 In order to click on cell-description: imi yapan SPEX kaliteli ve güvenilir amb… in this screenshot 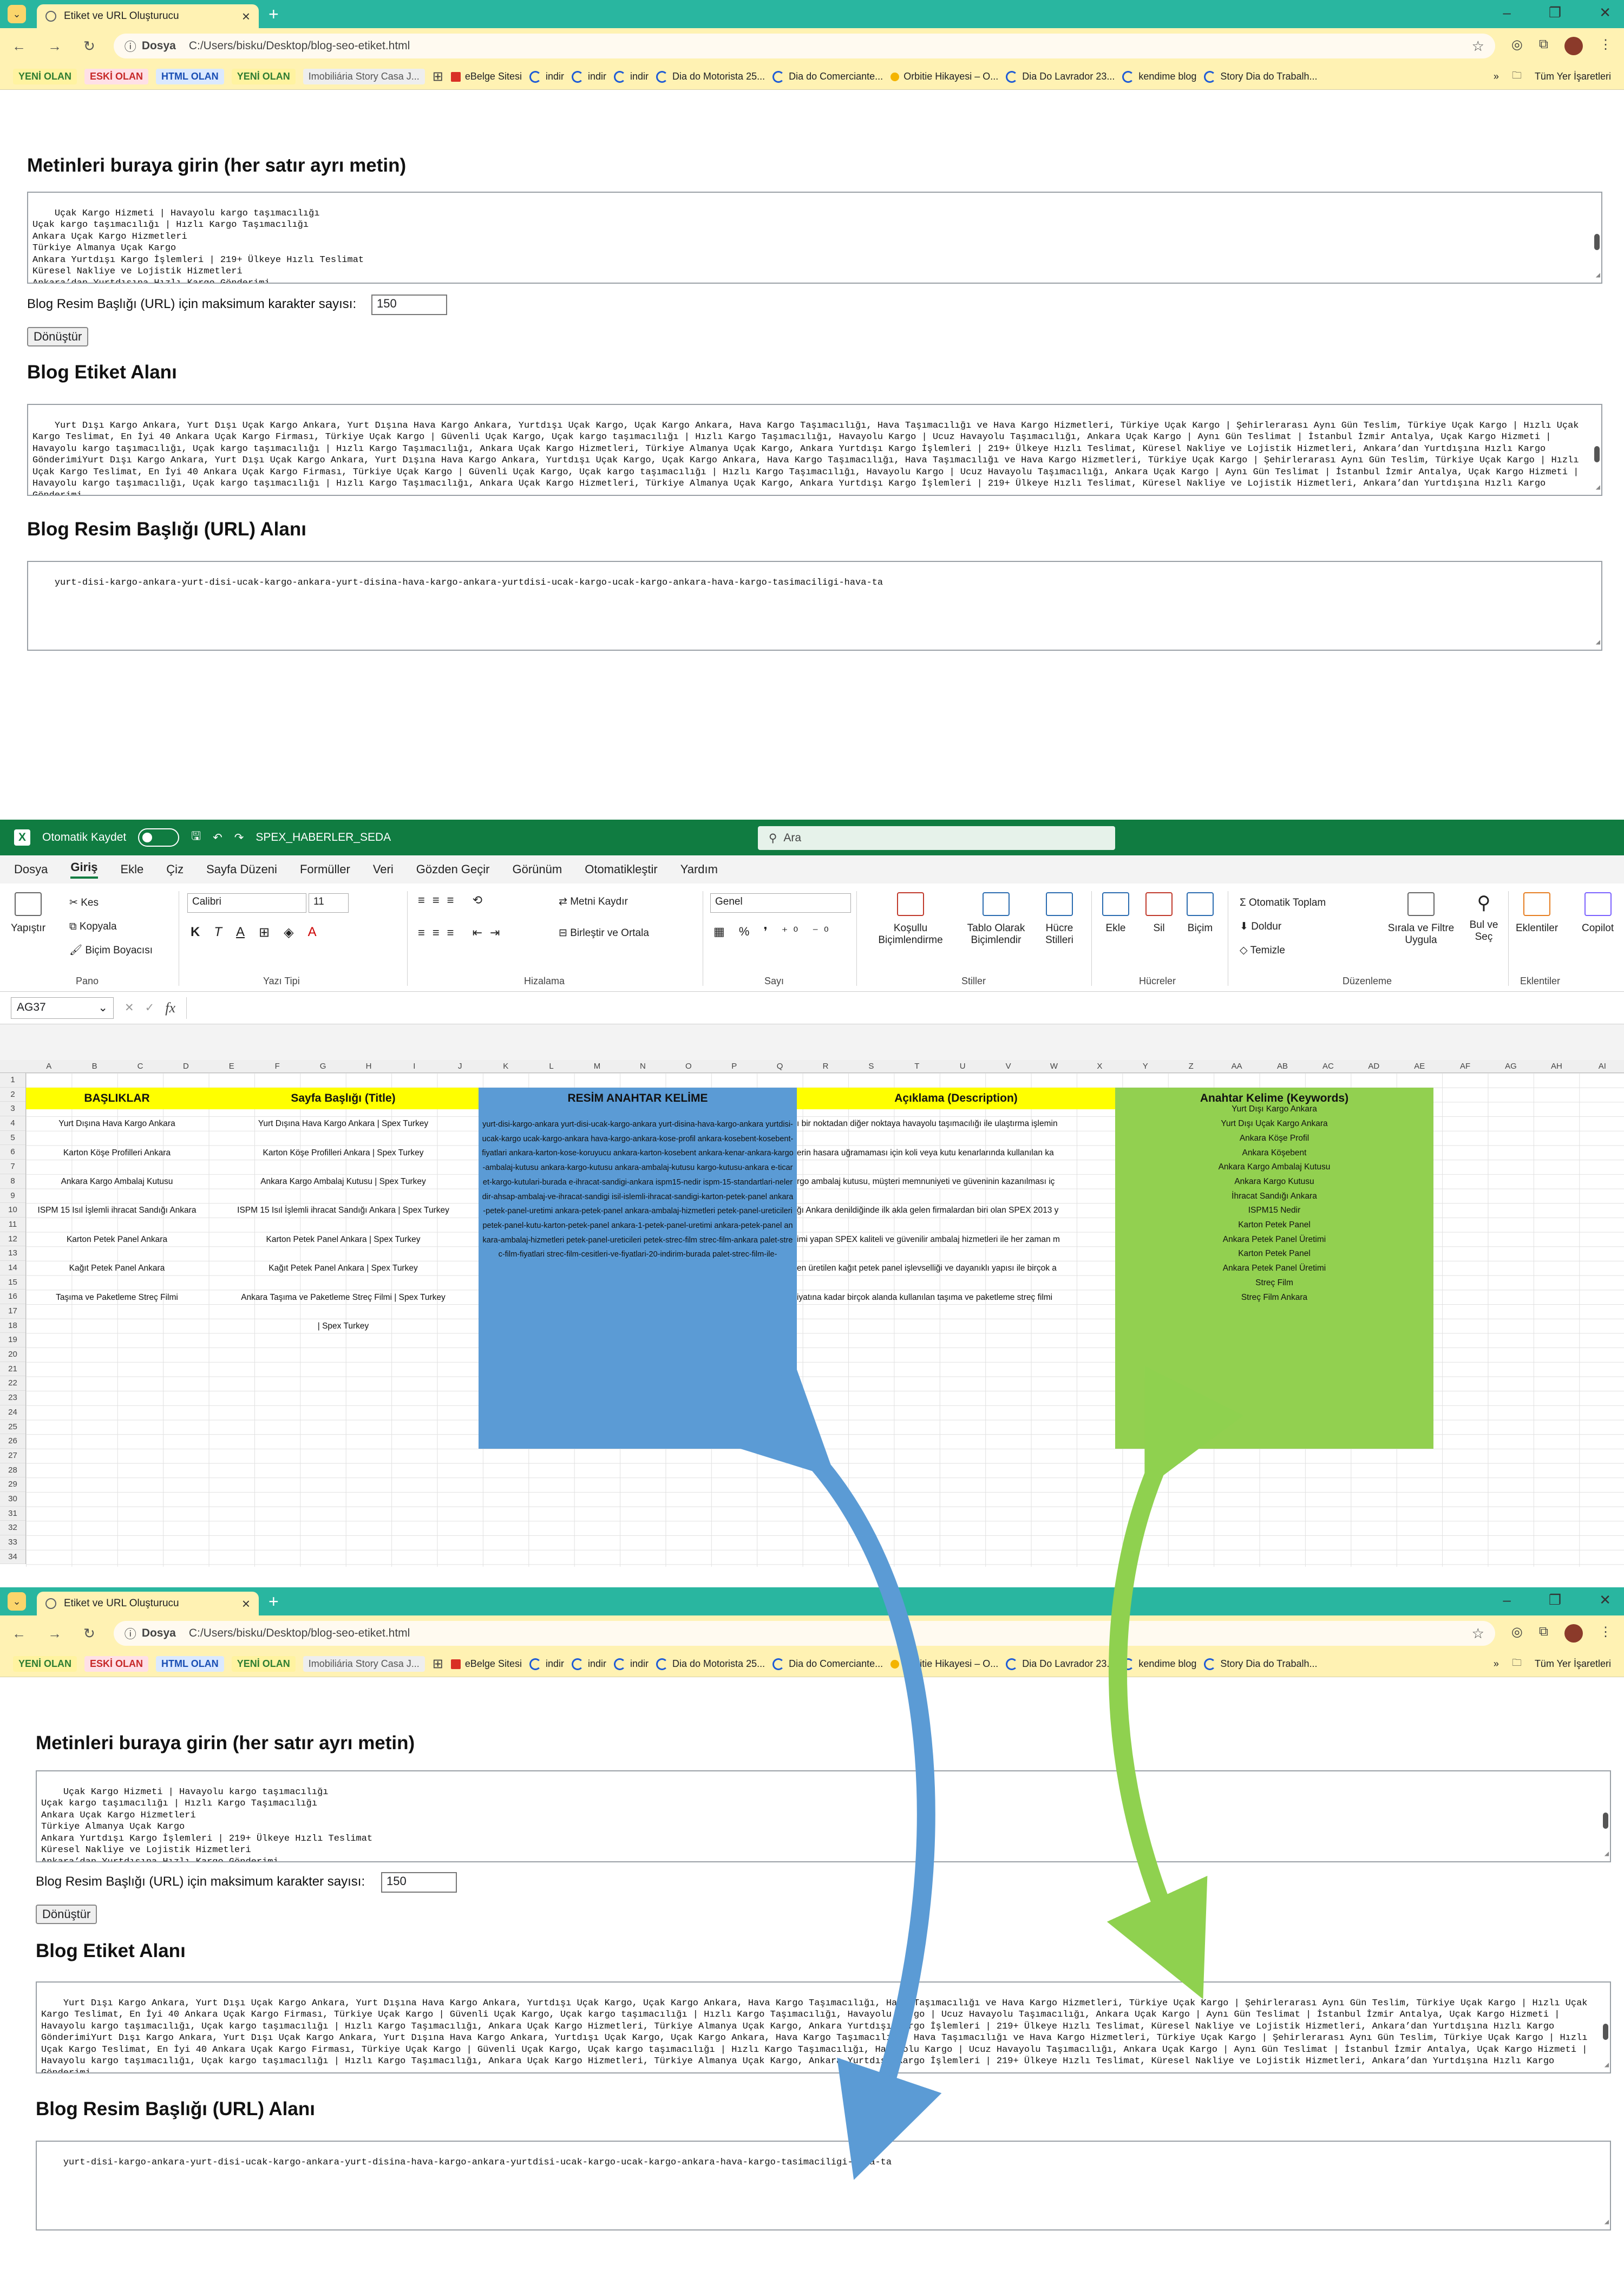, I will do `click(956, 1240)`.